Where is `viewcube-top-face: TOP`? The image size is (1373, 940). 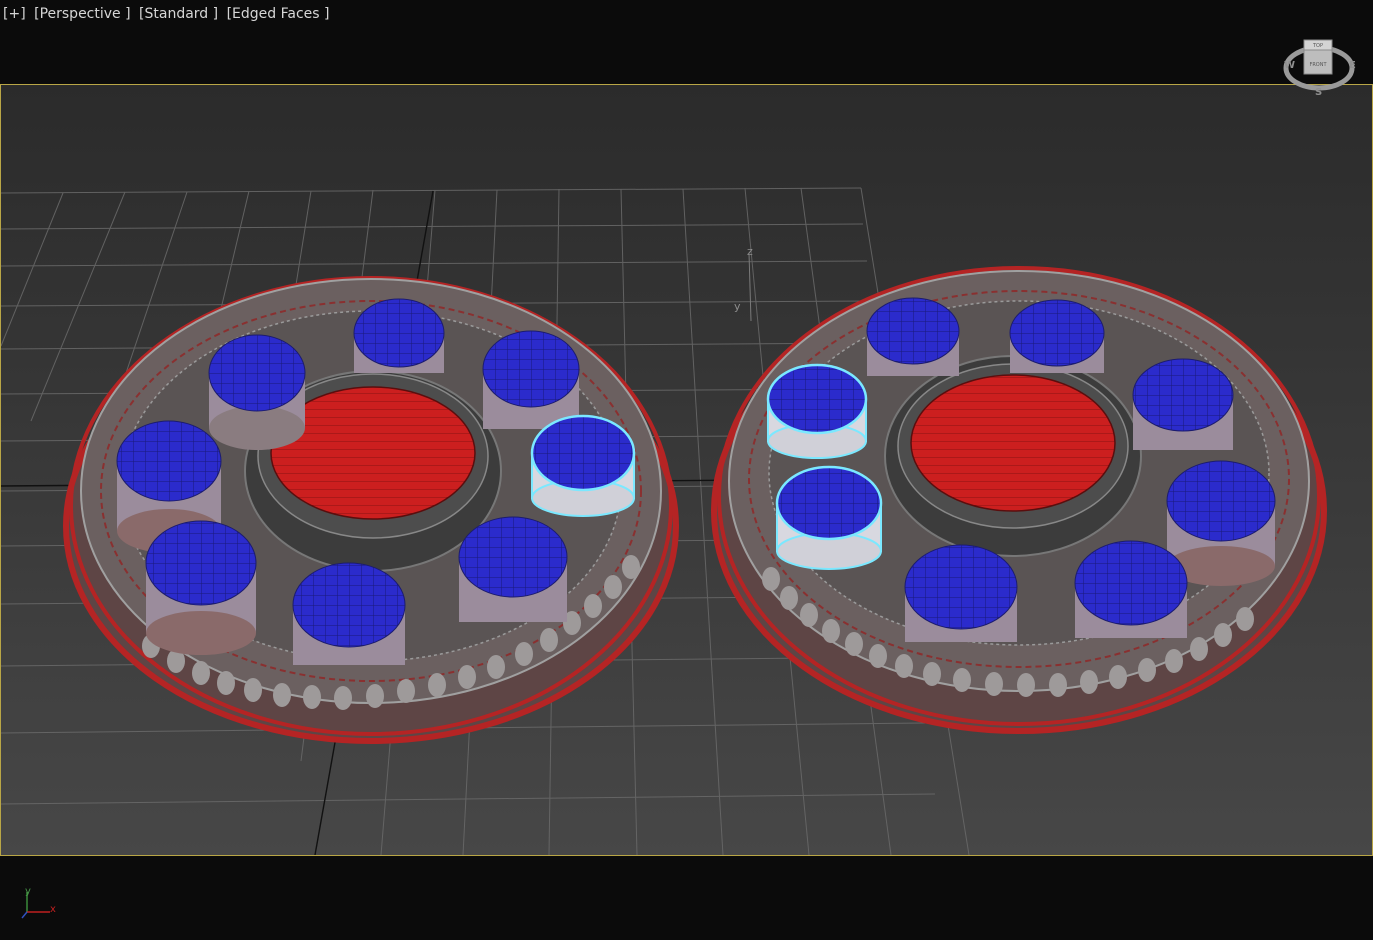 viewcube-top-face: TOP is located at coordinates (1317, 46).